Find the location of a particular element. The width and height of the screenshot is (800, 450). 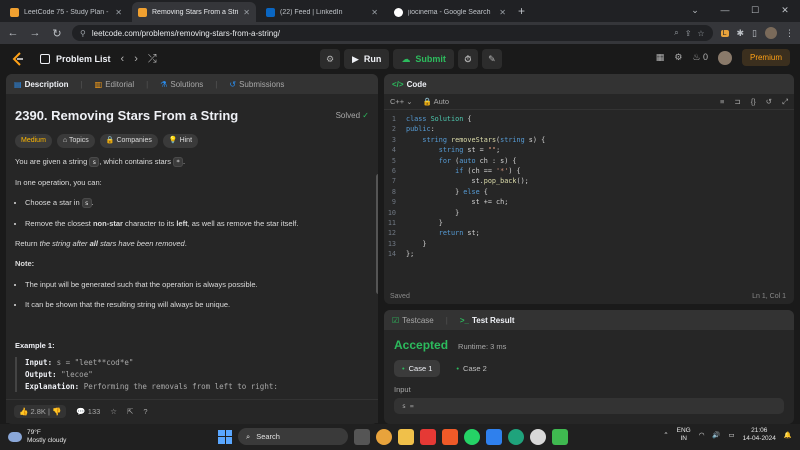

favorite-star-icon: ☆ is located at coordinates (113, 411).